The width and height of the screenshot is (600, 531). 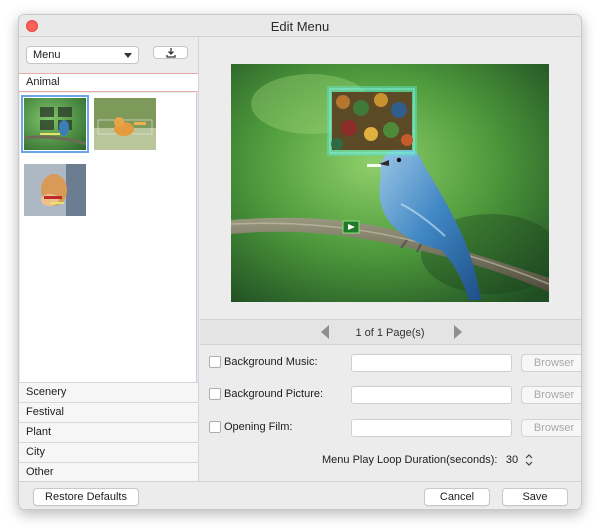 I want to click on background-music-browse-button: Browser, so click(x=551, y=363).